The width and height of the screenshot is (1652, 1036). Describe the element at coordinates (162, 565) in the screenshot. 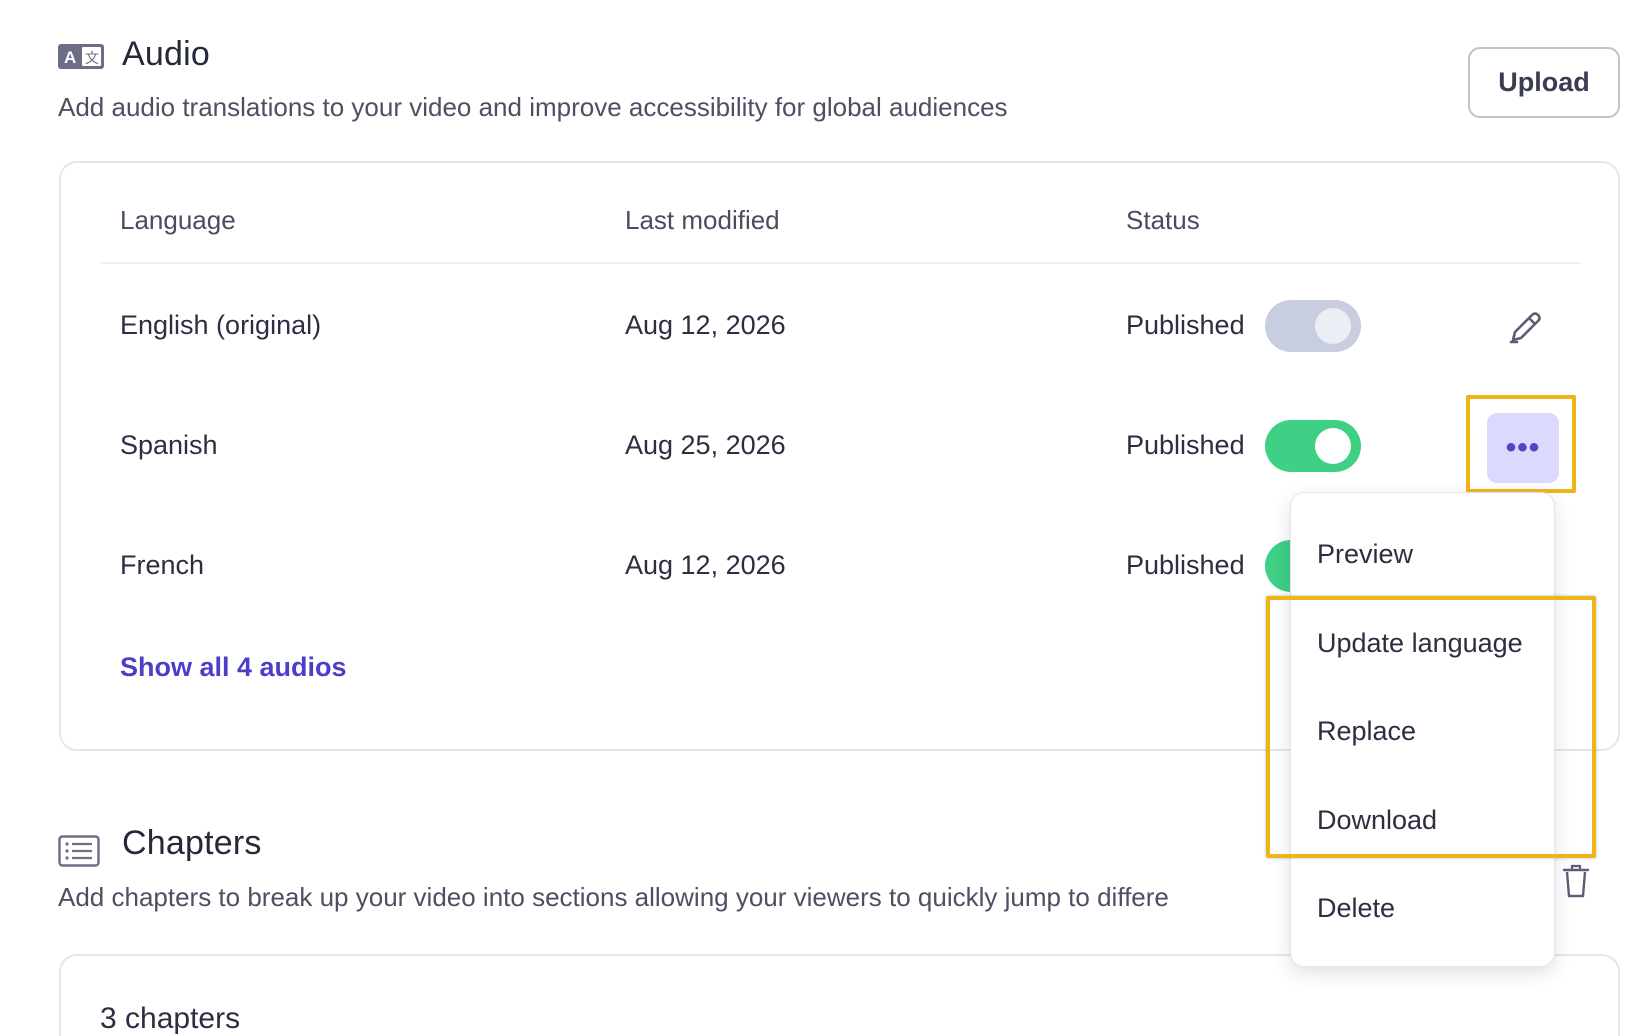

I see `row-language: French` at that location.